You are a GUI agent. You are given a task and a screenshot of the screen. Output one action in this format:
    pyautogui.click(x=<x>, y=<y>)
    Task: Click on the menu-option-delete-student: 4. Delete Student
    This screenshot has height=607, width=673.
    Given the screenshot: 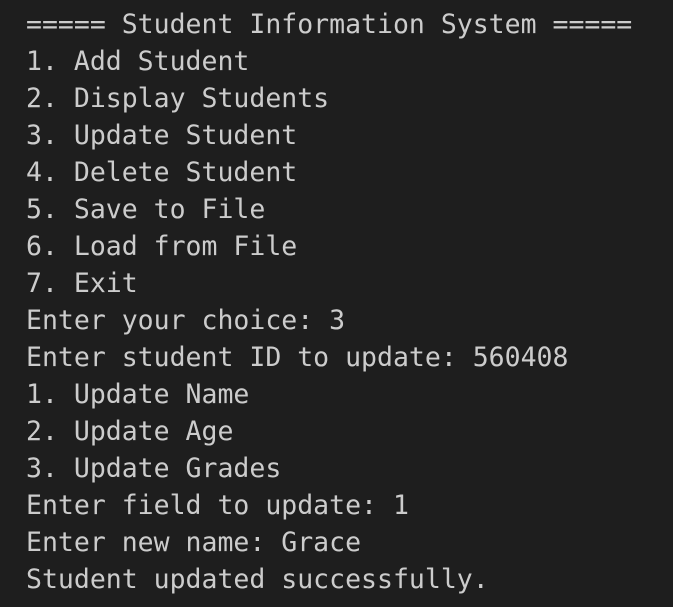 What is the action you would take?
    pyautogui.click(x=162, y=172)
    